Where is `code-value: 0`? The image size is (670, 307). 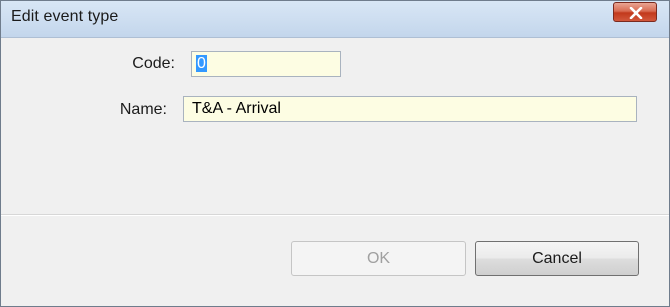
code-value: 0 is located at coordinates (201, 63).